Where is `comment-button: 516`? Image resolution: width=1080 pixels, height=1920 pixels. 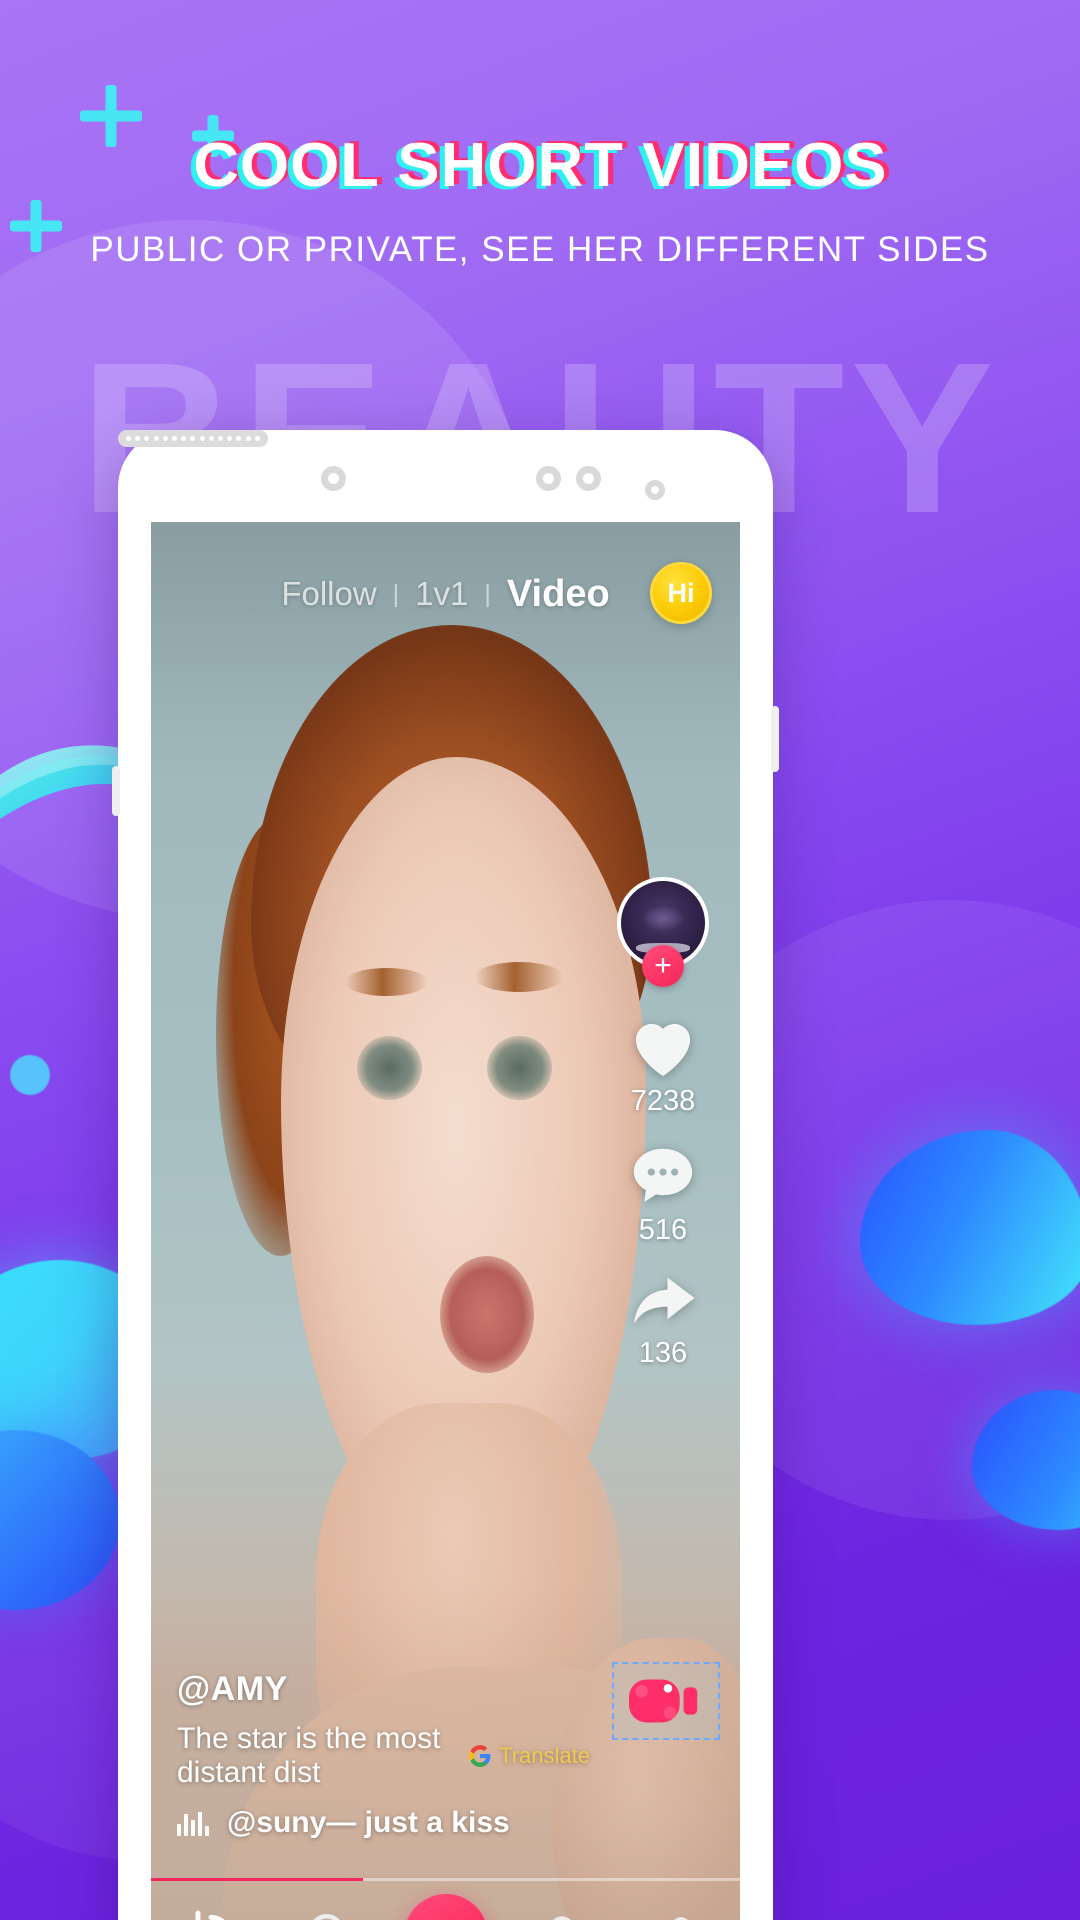 comment-button: 516 is located at coordinates (663, 1194).